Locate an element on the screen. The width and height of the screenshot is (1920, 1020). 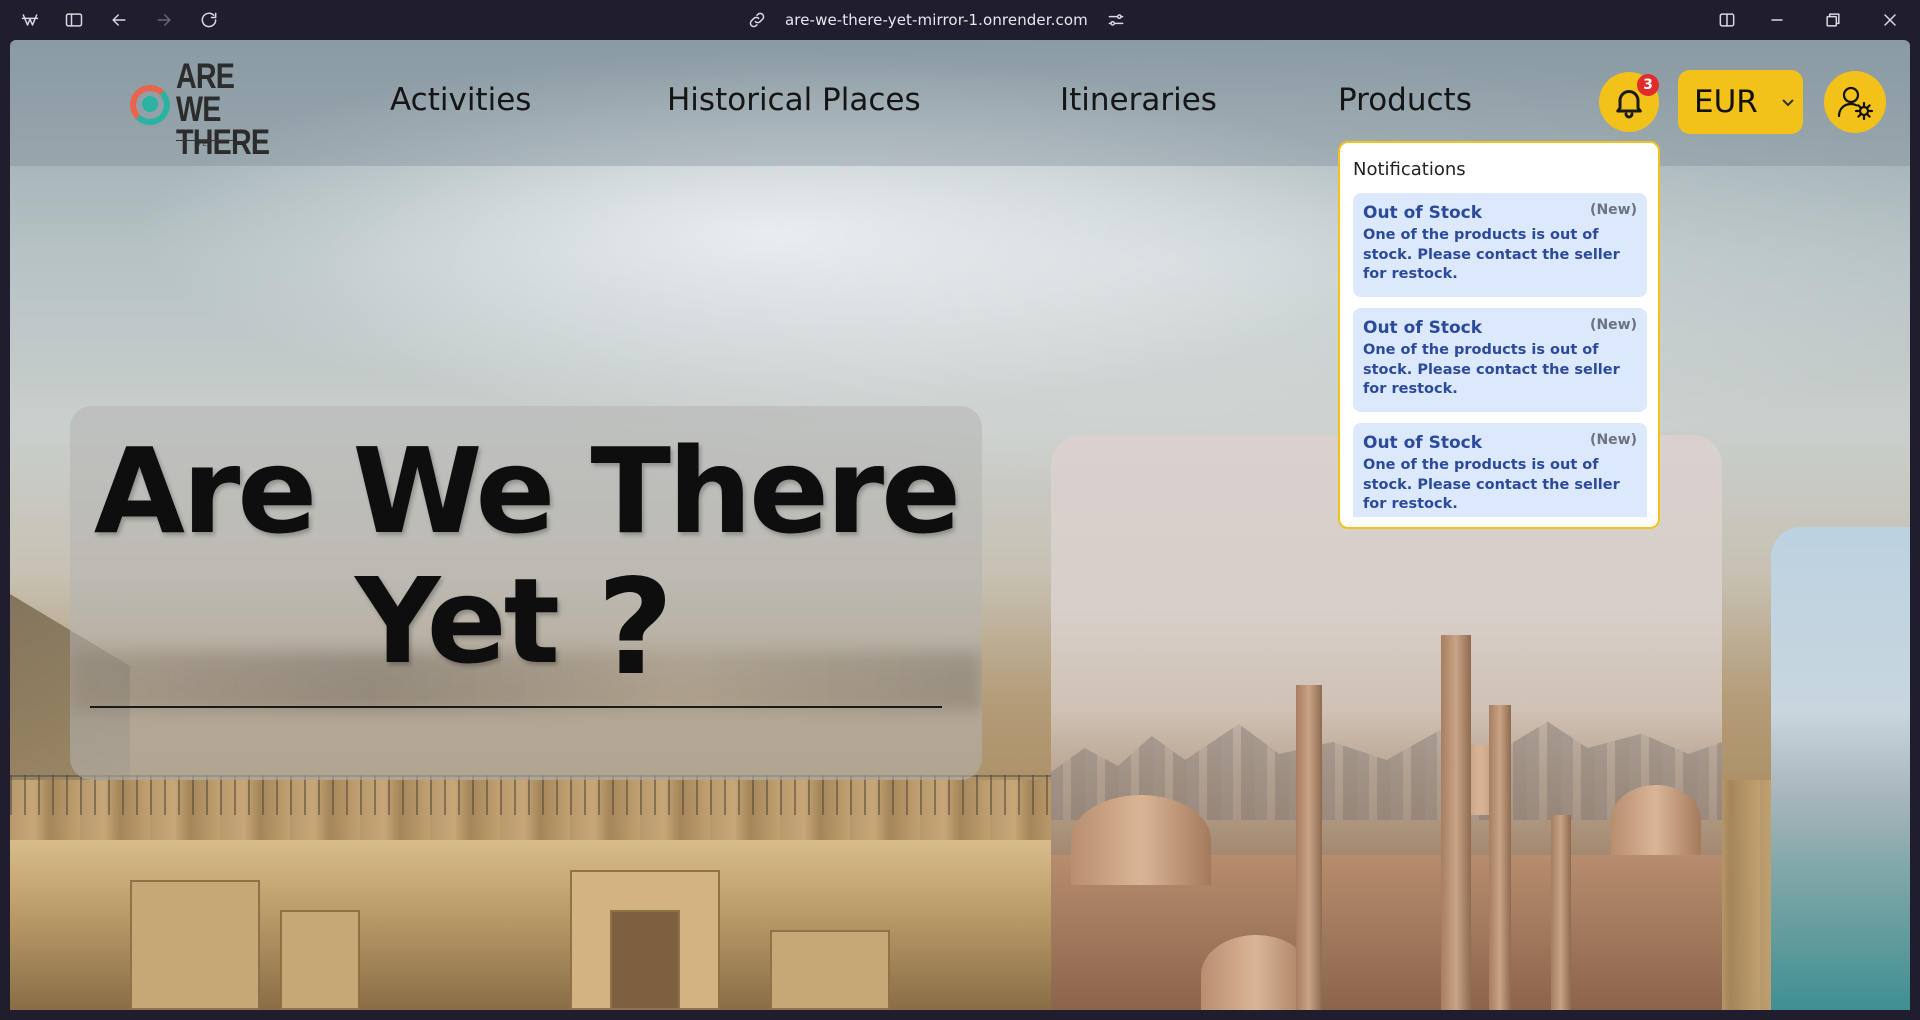
notifications-heading: Notifications is located at coordinates (1409, 169).